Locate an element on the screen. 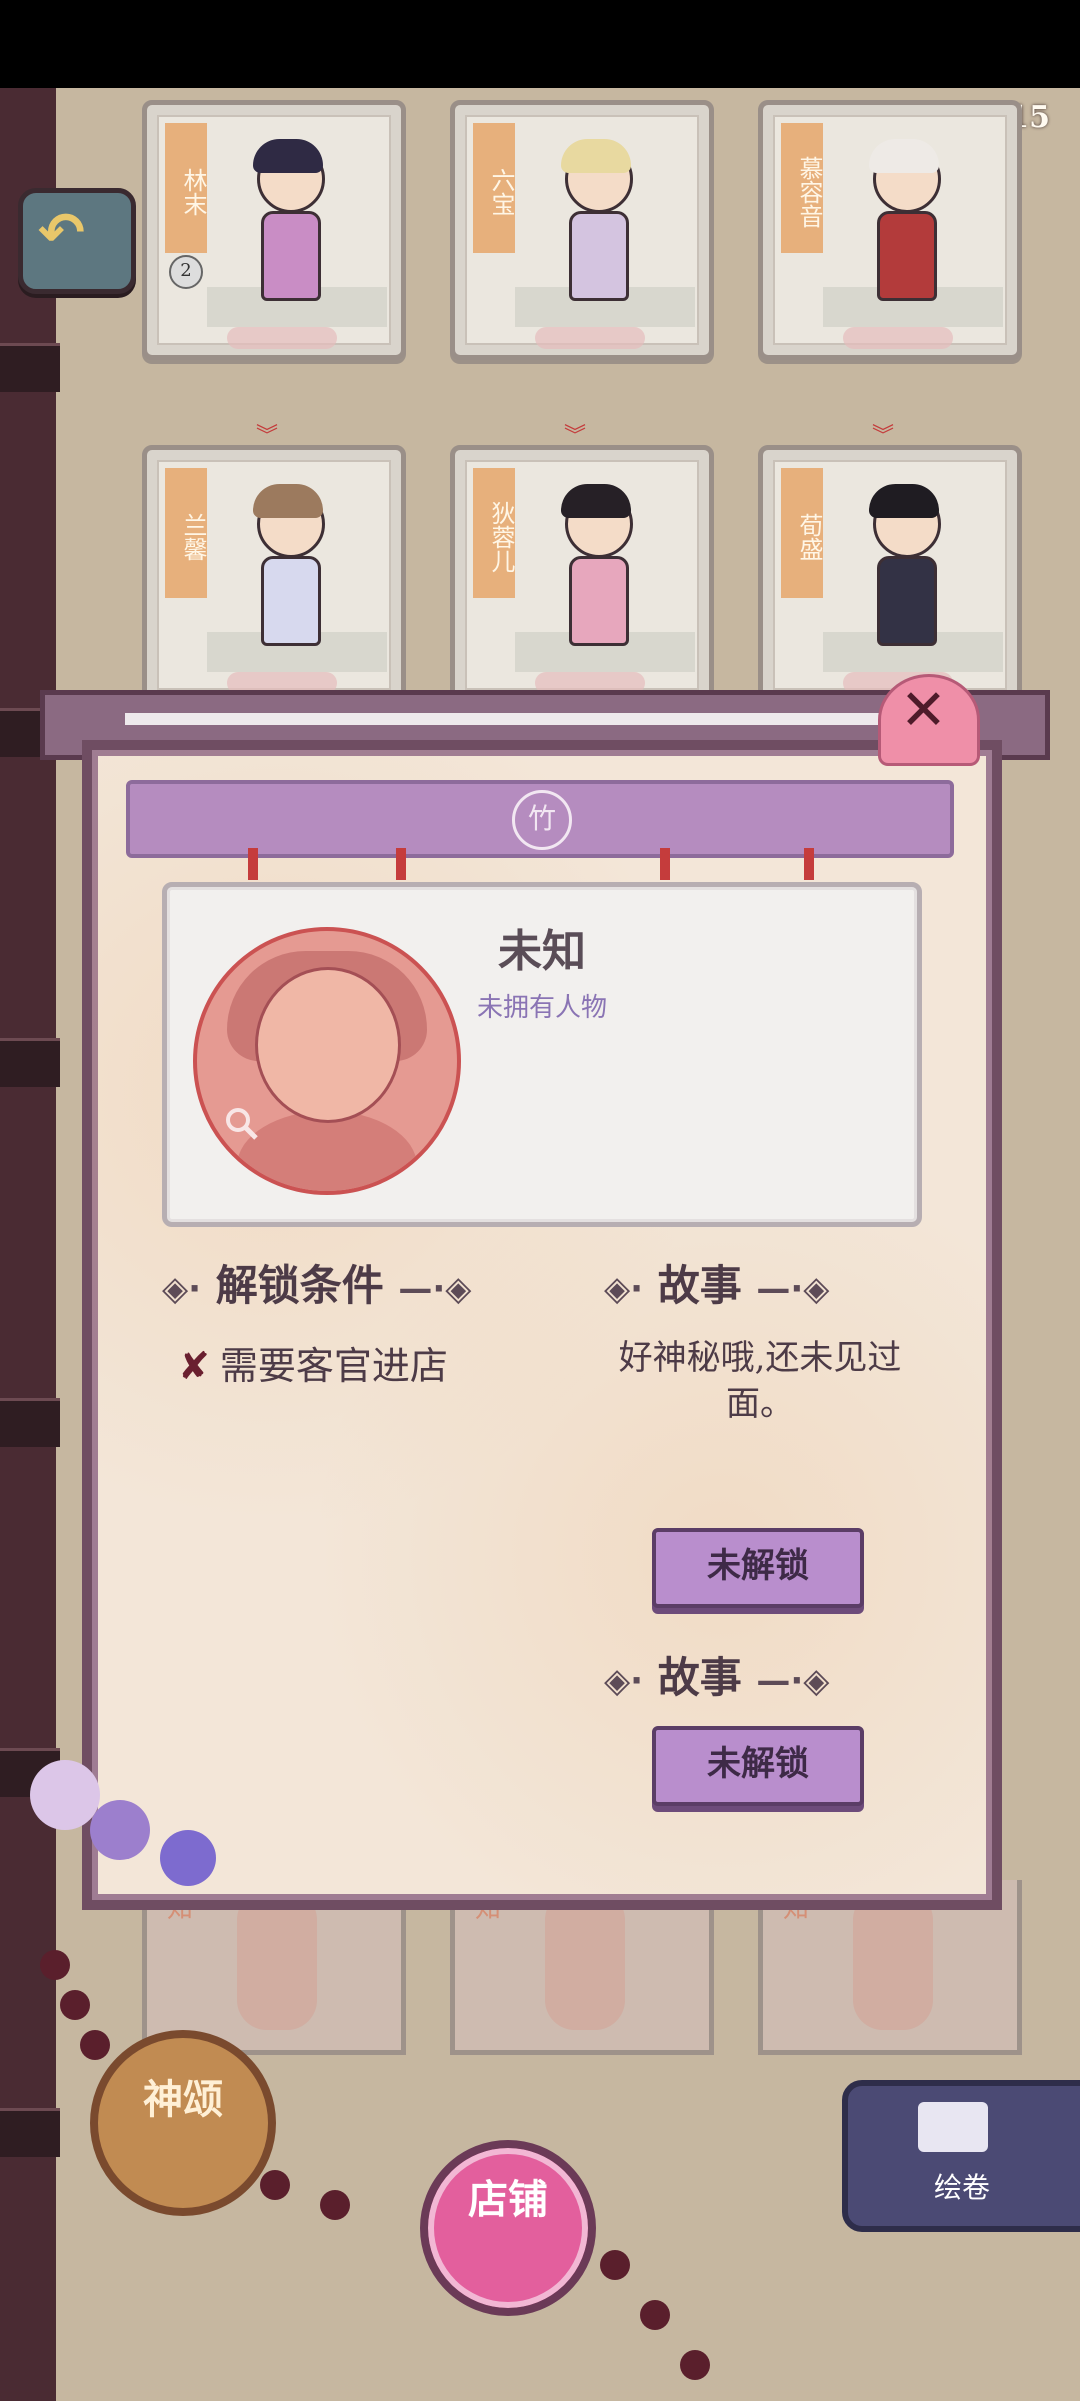 This screenshot has width=1080, height=2401. card-name: 林末 is located at coordinates (186, 188).